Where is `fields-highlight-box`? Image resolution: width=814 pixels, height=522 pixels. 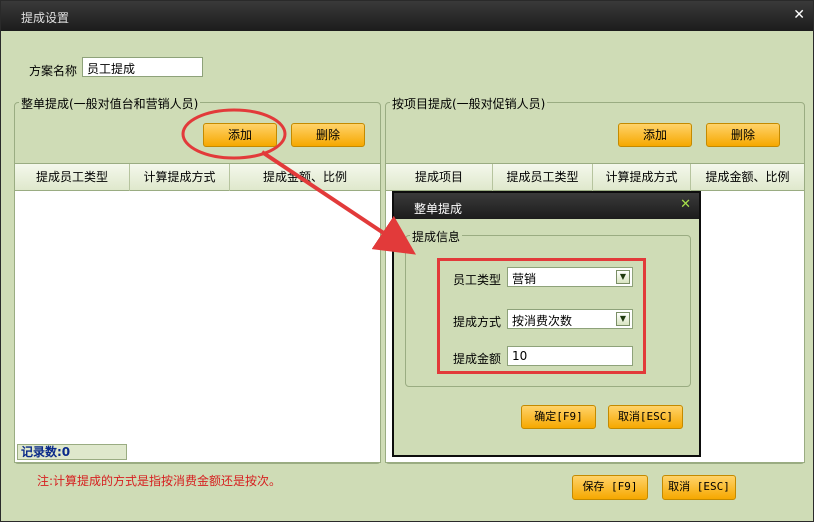
fields-highlight-box is located at coordinates (541, 316).